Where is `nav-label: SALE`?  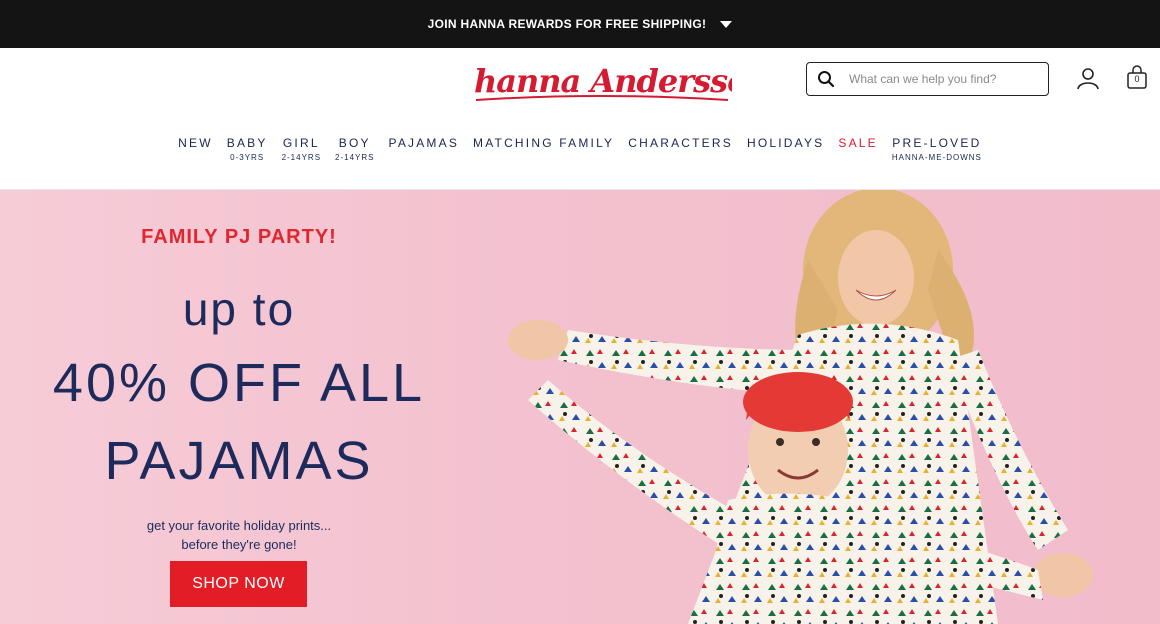
nav-label: SALE is located at coordinates (858, 143).